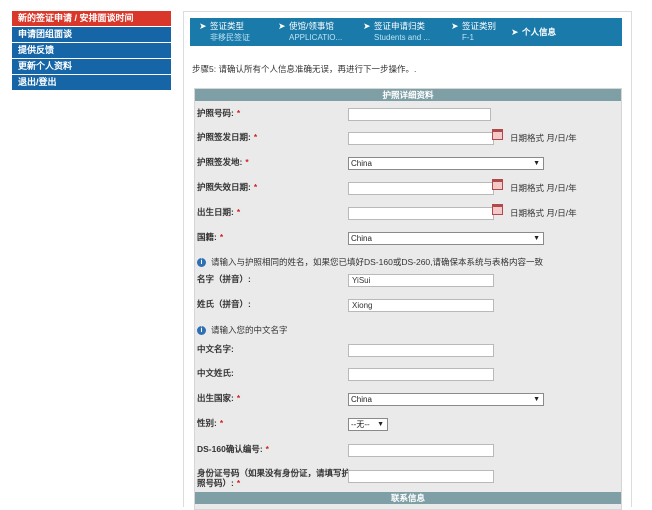  What do you see at coordinates (210, 423) in the screenshot?
I see `gender-label: 性别: *` at bounding box center [210, 423].